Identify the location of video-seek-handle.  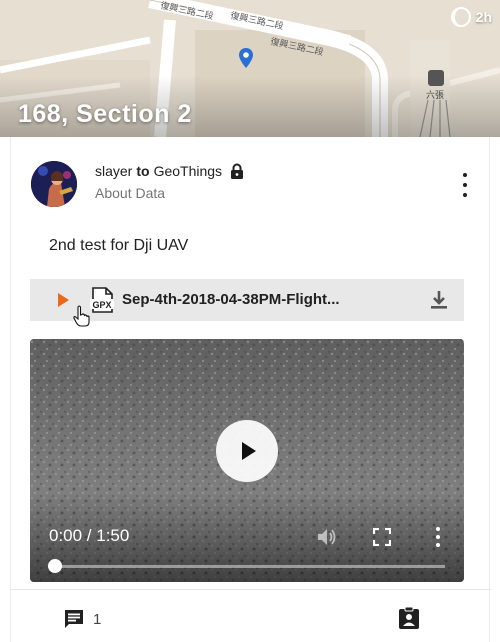
(55, 566).